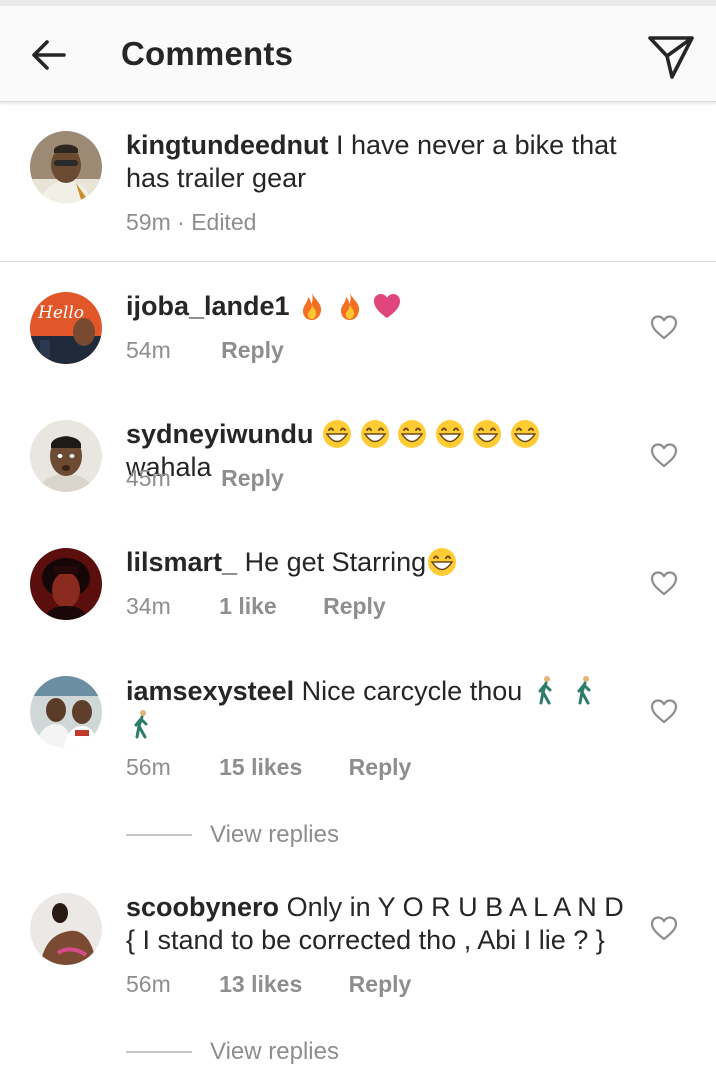  I want to click on page-title: Comments, so click(207, 53).